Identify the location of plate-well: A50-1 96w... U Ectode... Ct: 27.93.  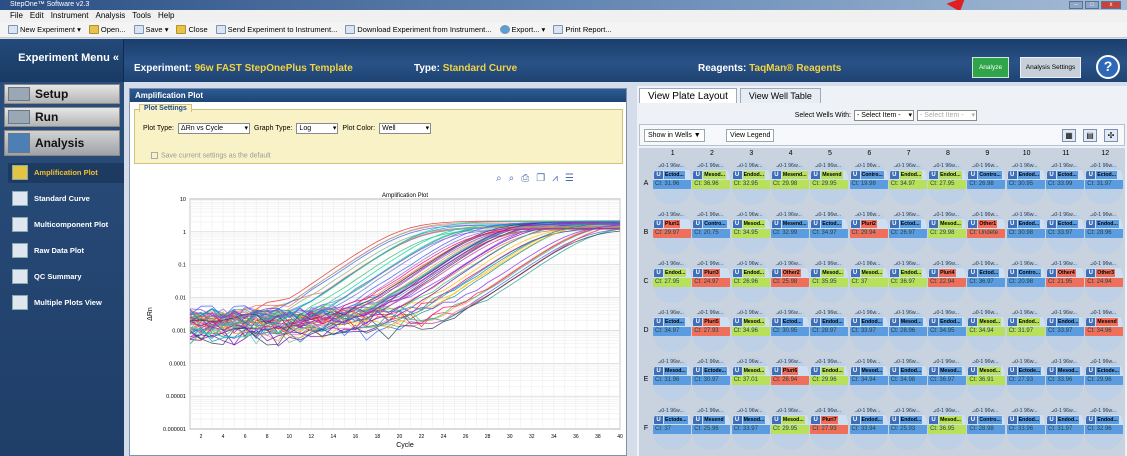
(1025, 379).